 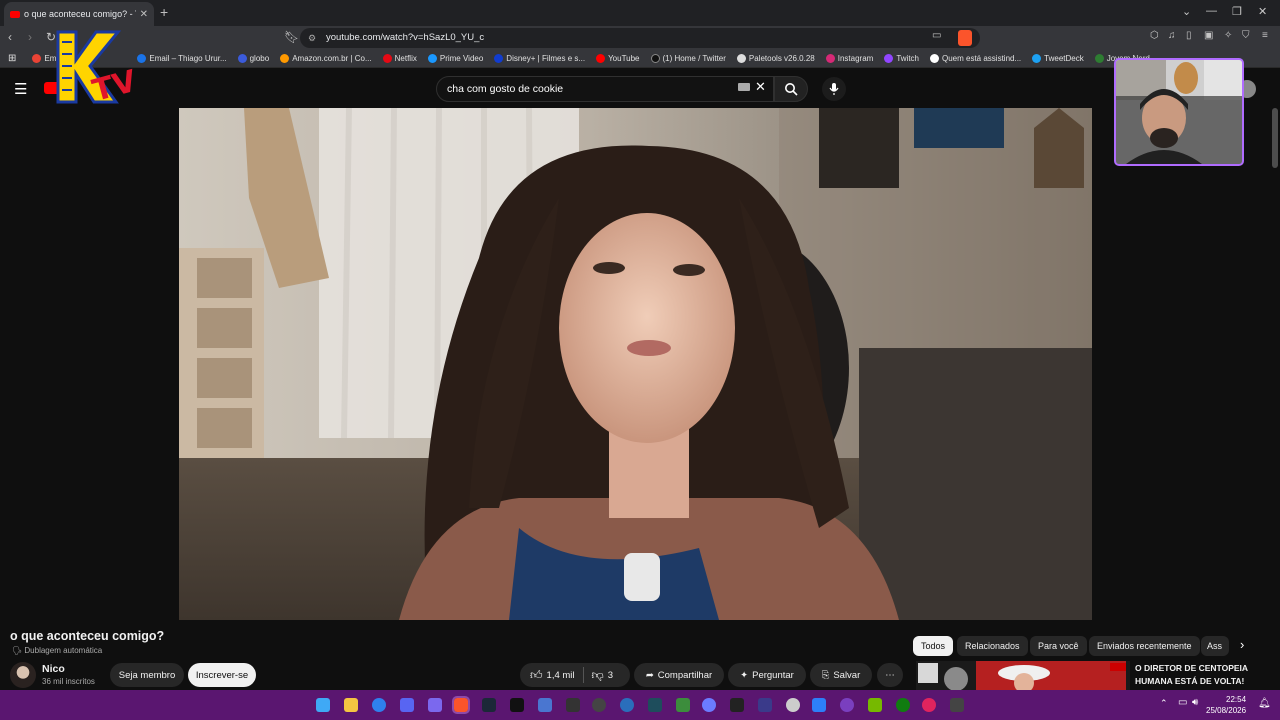 What do you see at coordinates (1023, 676) in the screenshot?
I see `recommended-thumbnail` at bounding box center [1023, 676].